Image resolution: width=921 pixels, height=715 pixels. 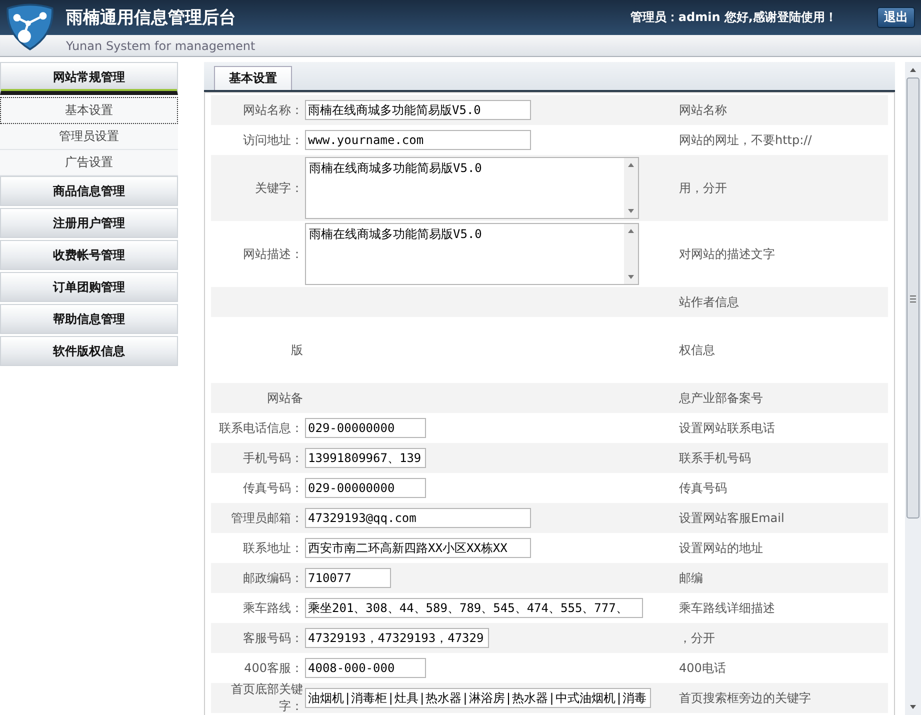 I want to click on app-title: 雨楠通用信息管理后台, so click(x=151, y=18).